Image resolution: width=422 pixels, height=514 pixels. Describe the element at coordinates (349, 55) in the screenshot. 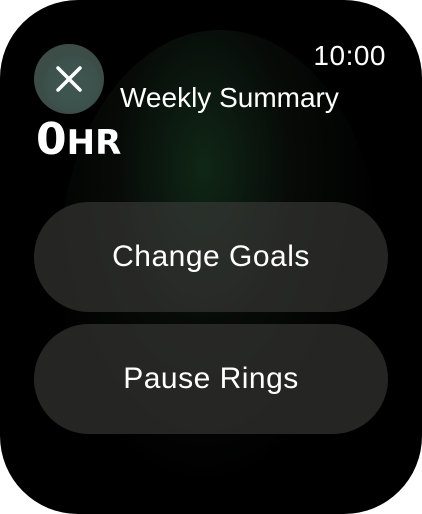

I see `status-time: 10:00` at that location.